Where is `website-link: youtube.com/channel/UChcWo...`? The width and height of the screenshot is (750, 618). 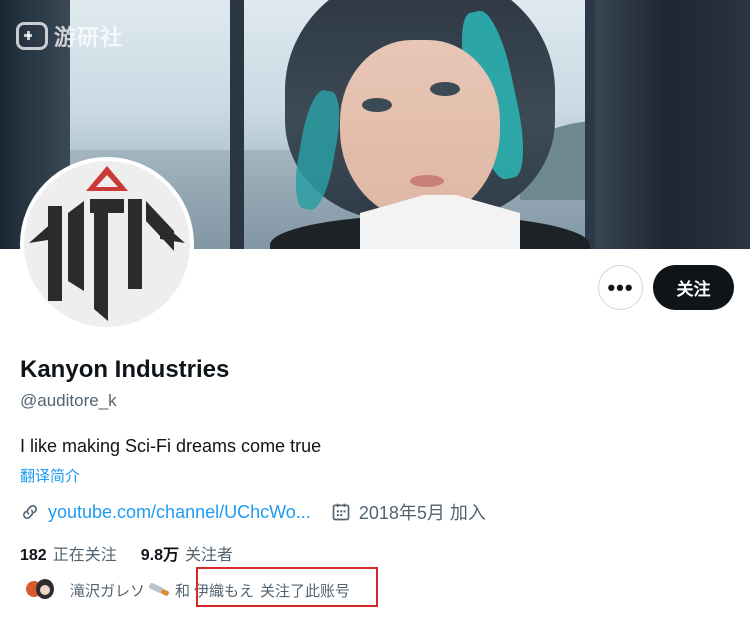
website-link: youtube.com/channel/UChcWo... is located at coordinates (179, 512).